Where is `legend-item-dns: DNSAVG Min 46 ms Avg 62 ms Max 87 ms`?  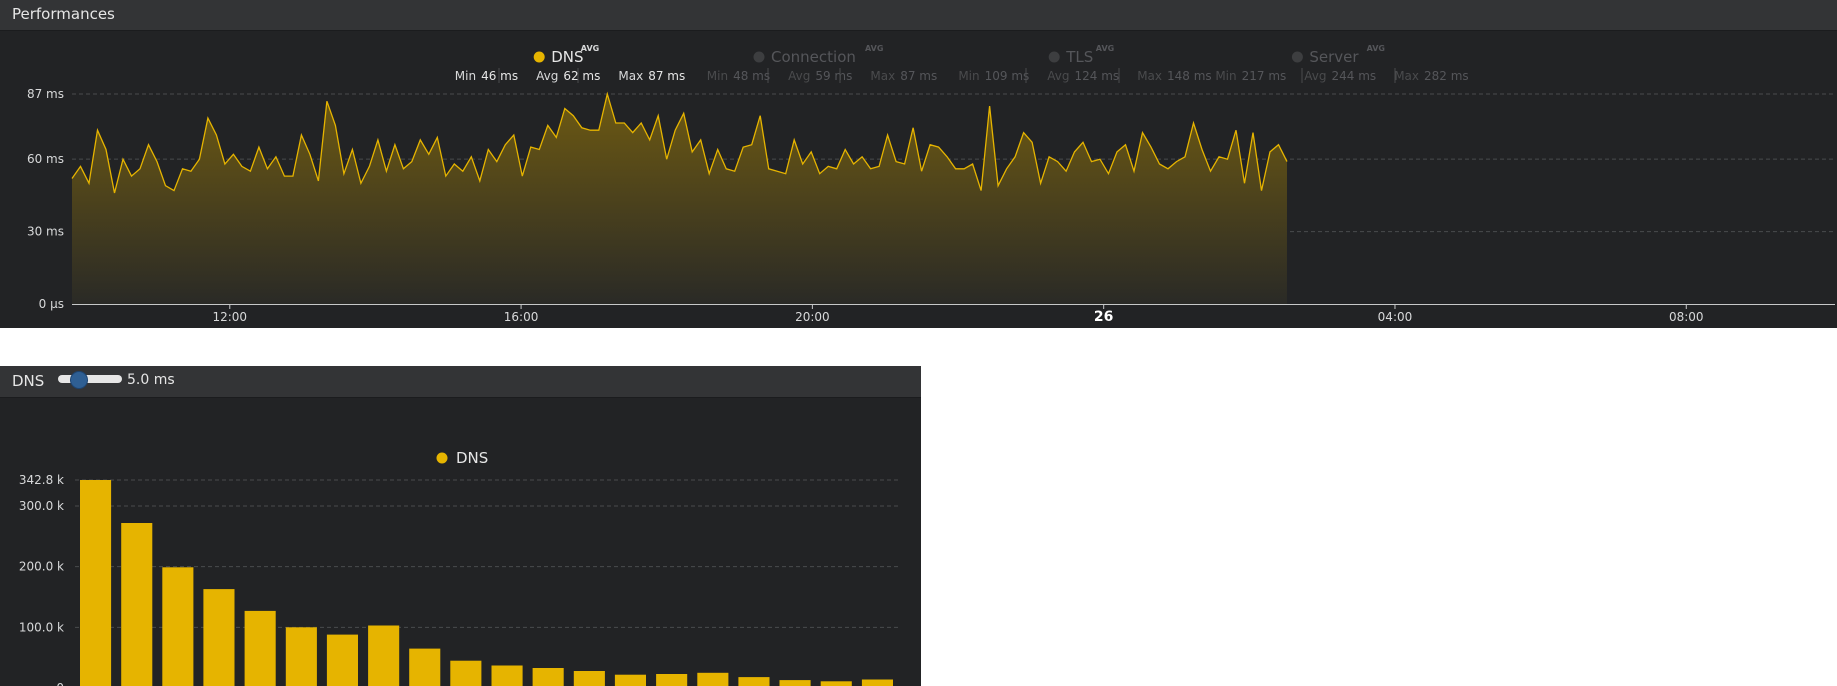 legend-item-dns: DNSAVG Min 46 ms Avg 62 ms Max 87 ms is located at coordinates (570, 63).